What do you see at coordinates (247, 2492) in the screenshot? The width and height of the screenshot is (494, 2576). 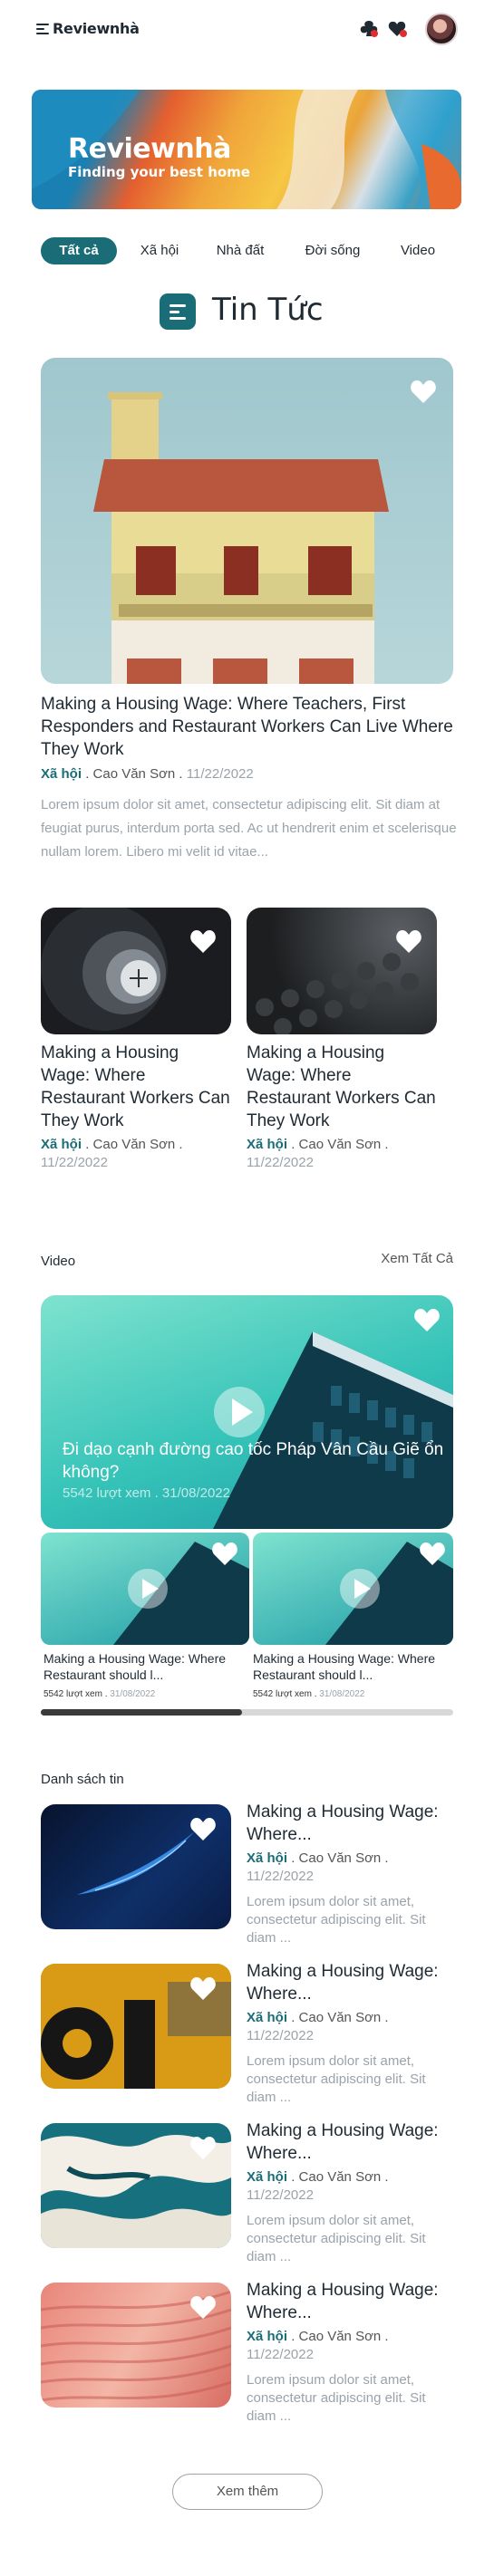 I see `load-more-button: Xem thêm` at bounding box center [247, 2492].